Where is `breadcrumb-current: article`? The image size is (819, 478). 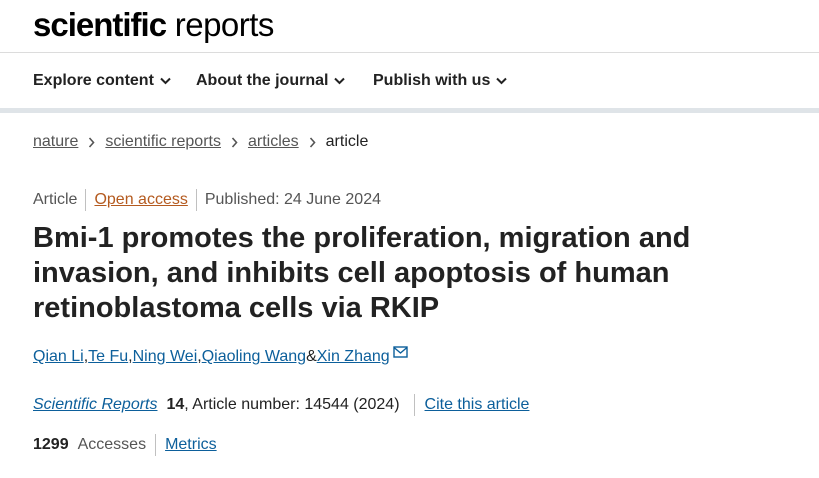
breadcrumb-current: article is located at coordinates (347, 141).